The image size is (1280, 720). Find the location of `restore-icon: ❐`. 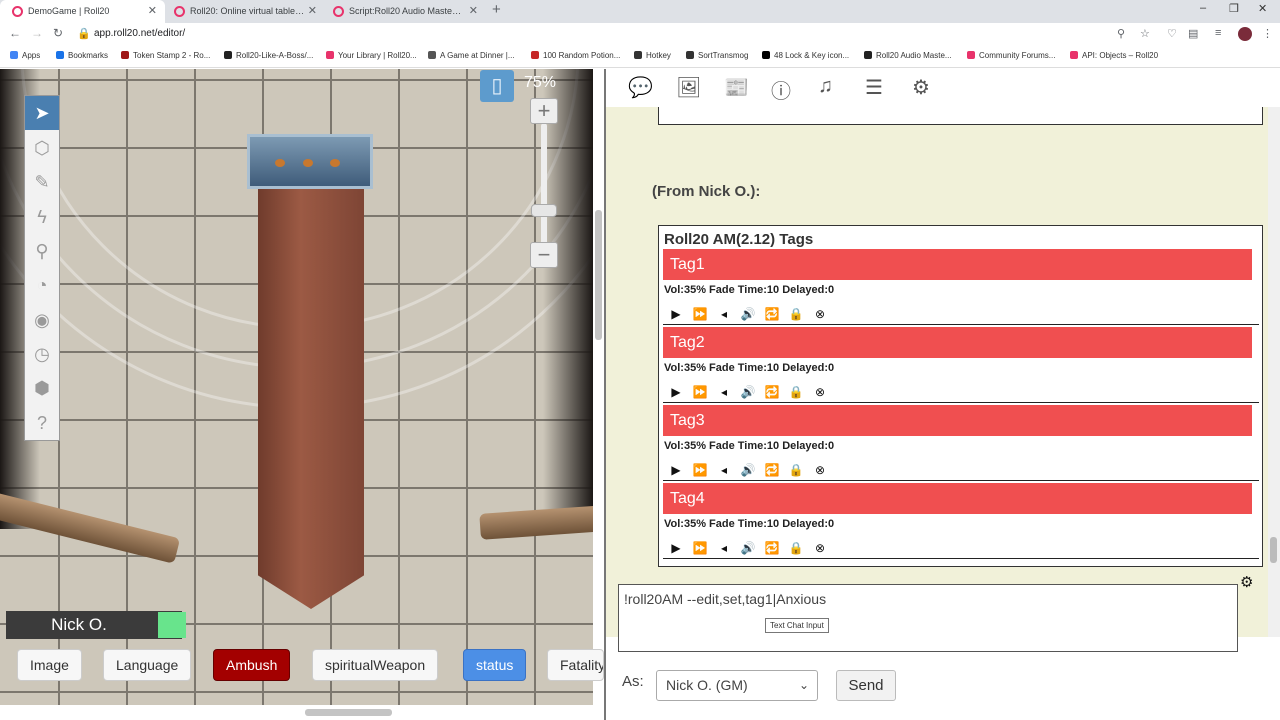

restore-icon: ❐ is located at coordinates (1234, 8).